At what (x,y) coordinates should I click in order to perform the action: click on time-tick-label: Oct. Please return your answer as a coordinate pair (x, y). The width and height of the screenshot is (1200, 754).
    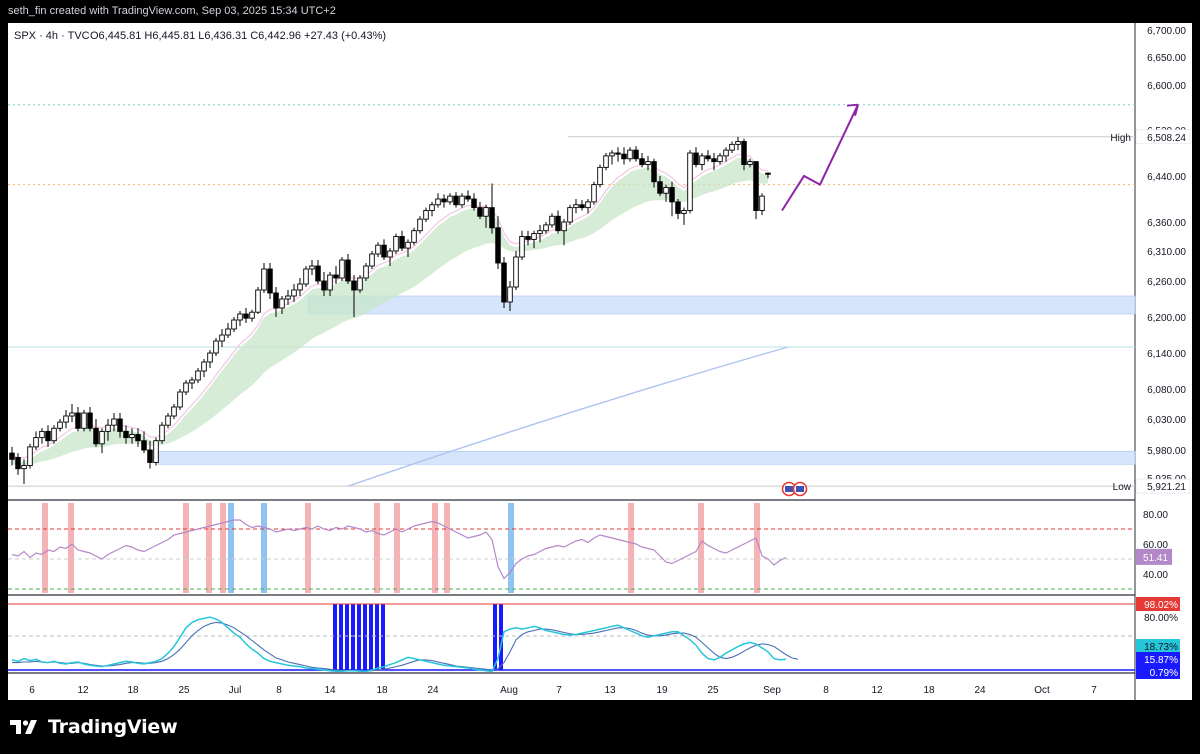
    Looking at the image, I should click on (1042, 690).